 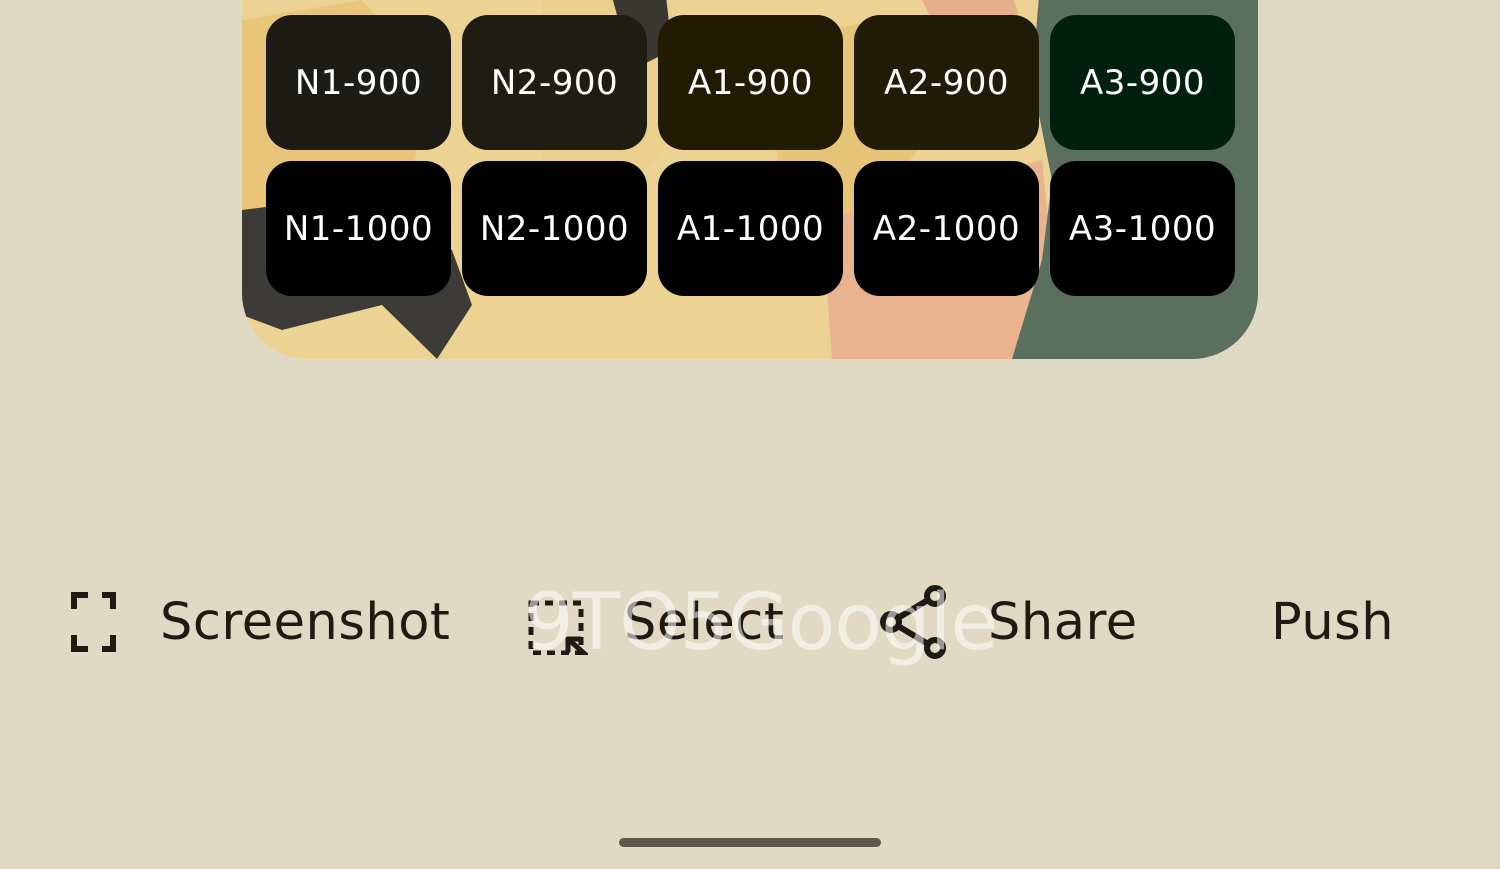 I want to click on screenshot-button: Screenshot, so click(x=260, y=622).